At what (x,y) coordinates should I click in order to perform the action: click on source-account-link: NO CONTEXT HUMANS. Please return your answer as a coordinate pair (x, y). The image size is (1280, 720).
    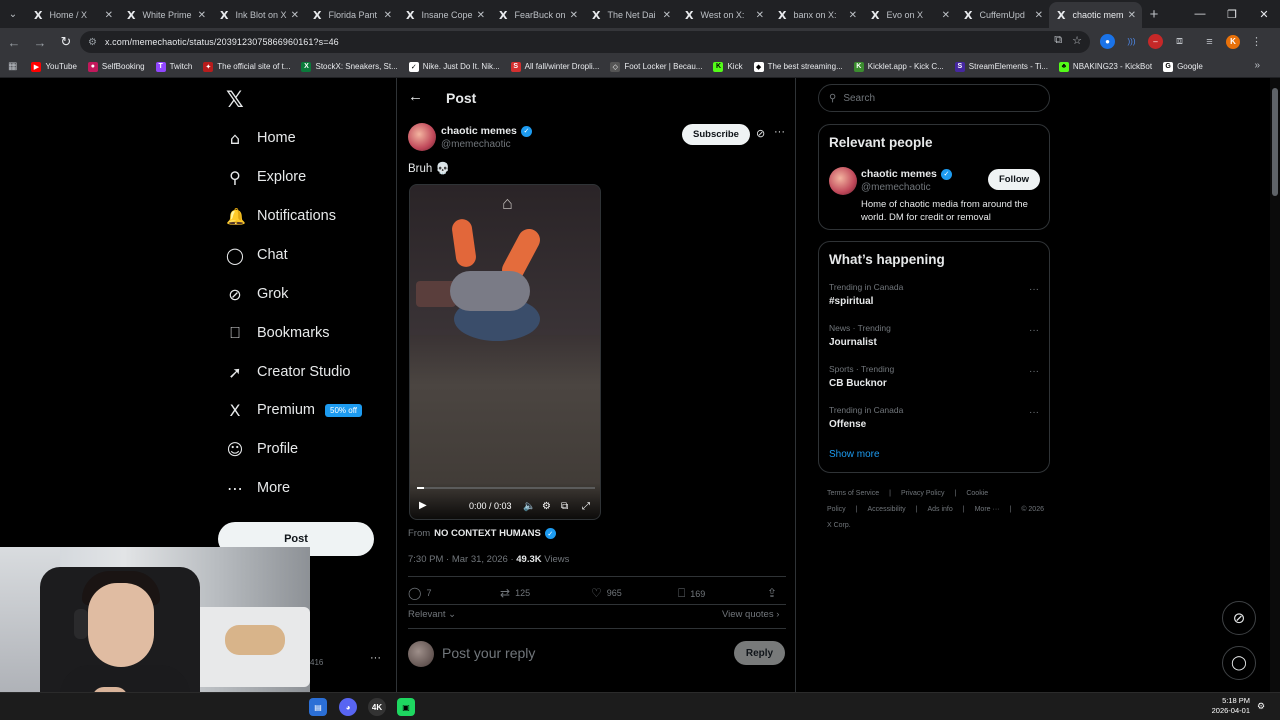
    Looking at the image, I should click on (487, 533).